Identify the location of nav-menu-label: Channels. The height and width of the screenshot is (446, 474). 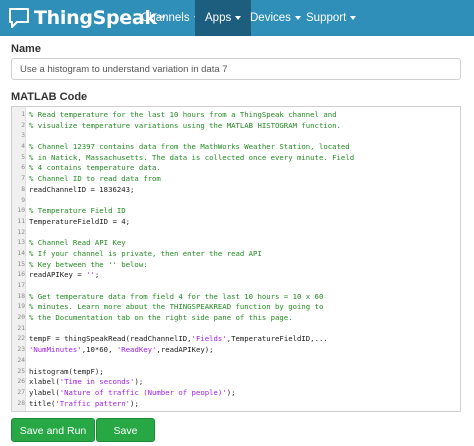
(165, 18).